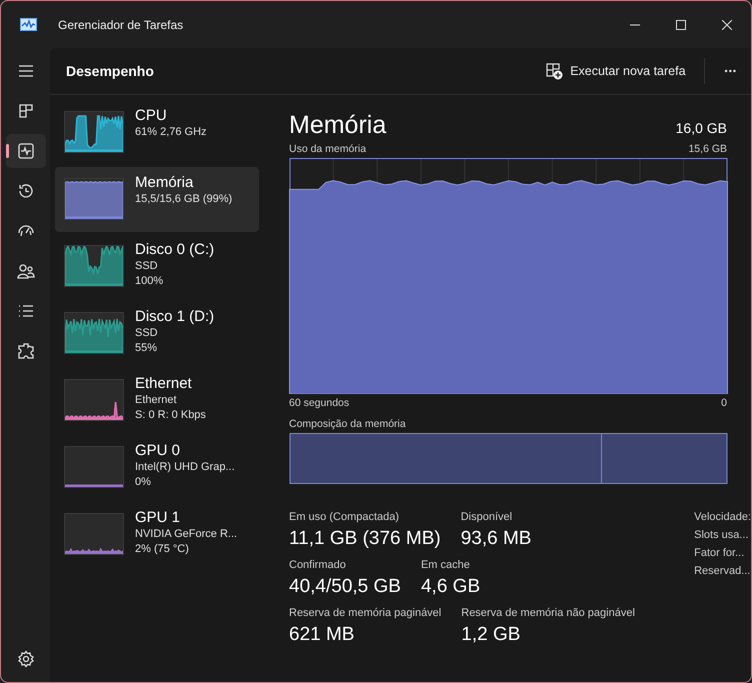 The image size is (752, 683). What do you see at coordinates (110, 71) in the screenshot?
I see `page-title: Desempenho` at bounding box center [110, 71].